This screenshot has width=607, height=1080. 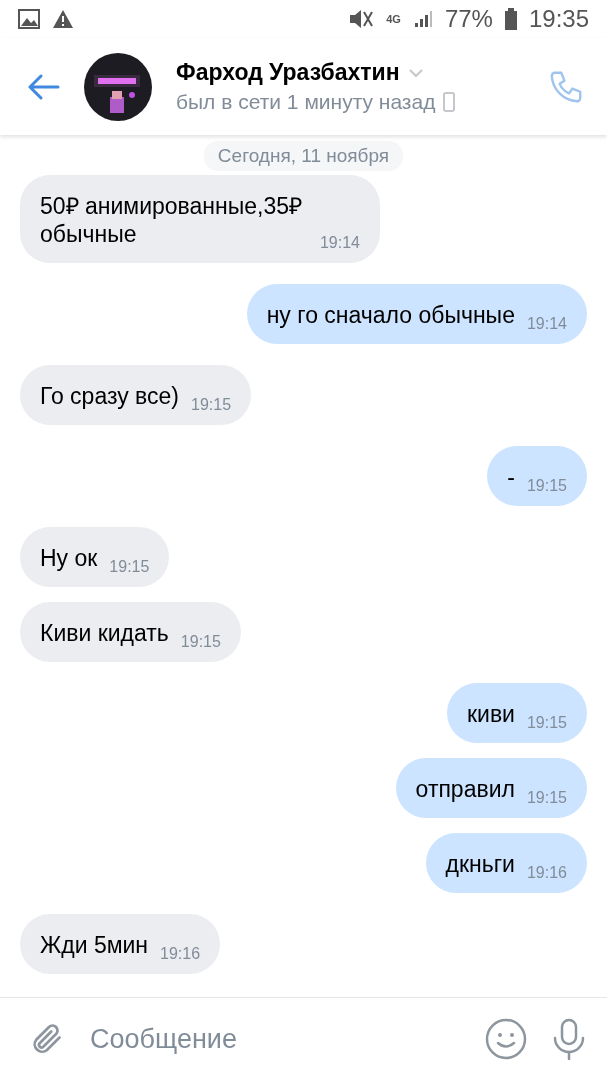 What do you see at coordinates (303, 156) in the screenshot?
I see `date-chip: Сегодня, 11 ноября` at bounding box center [303, 156].